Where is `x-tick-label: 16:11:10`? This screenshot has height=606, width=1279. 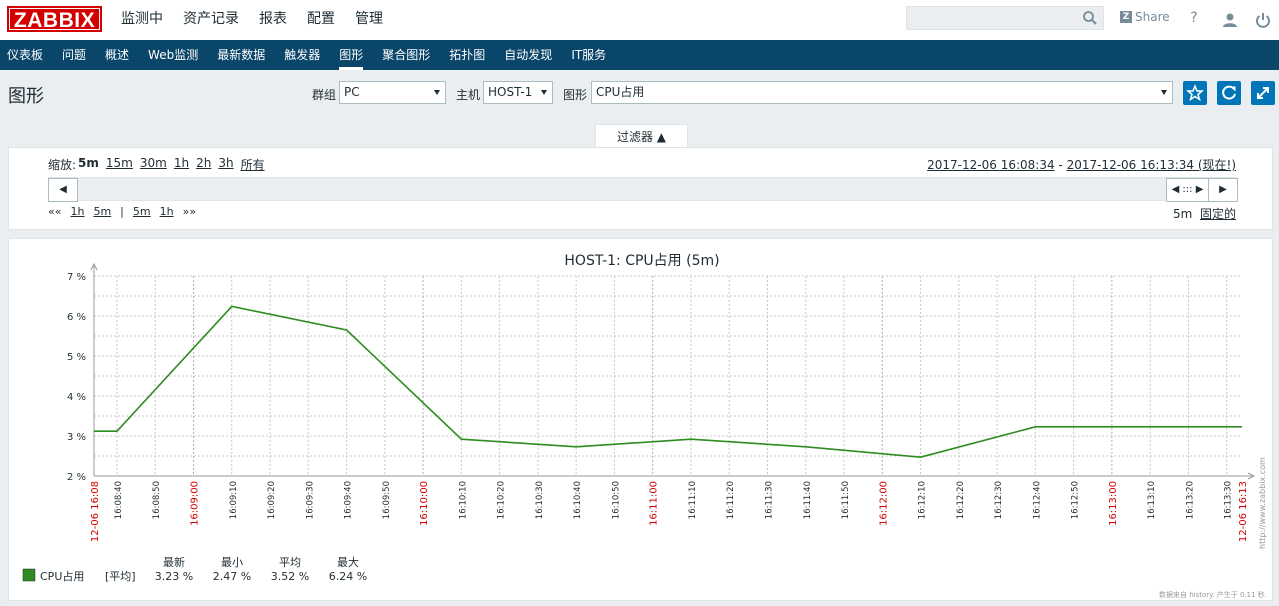 x-tick-label: 16:11:10 is located at coordinates (693, 500).